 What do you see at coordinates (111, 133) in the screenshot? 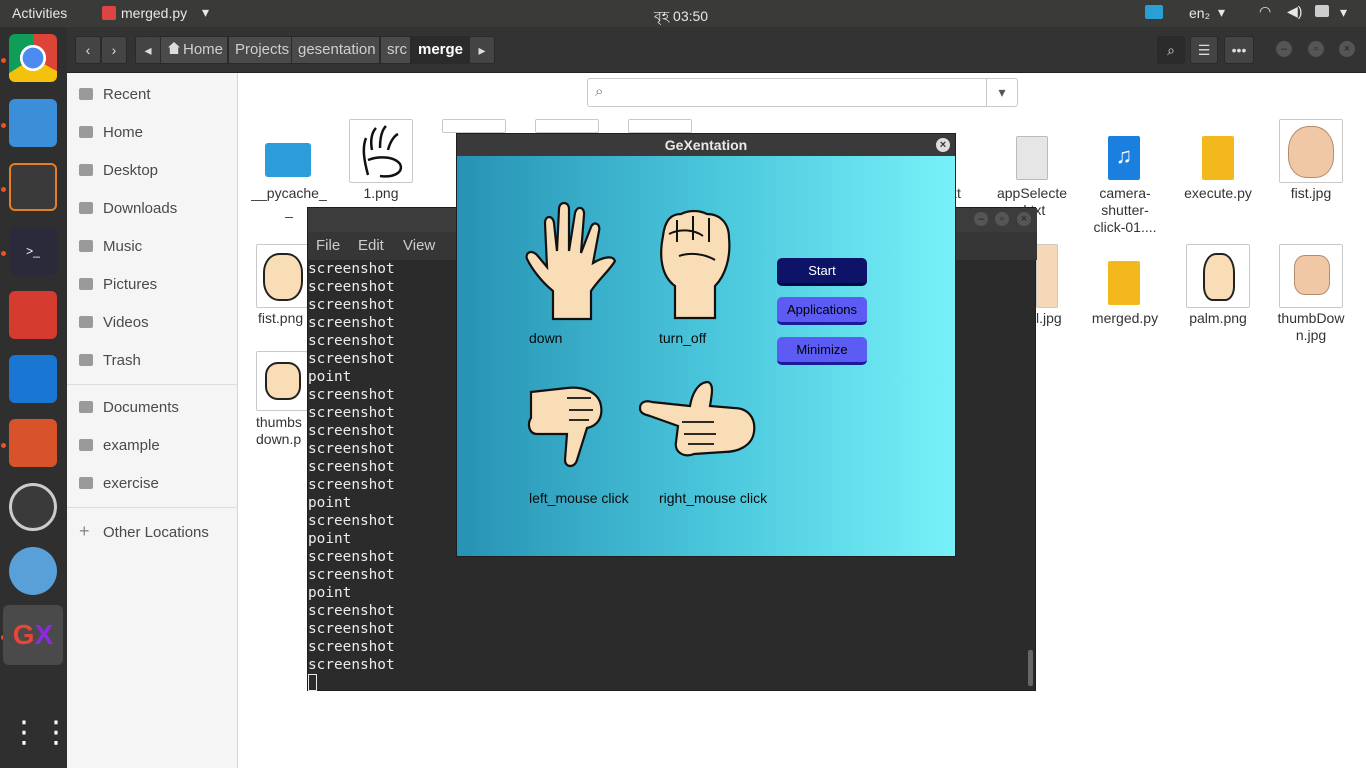
I see `sidebar-item-home: Home` at bounding box center [111, 133].